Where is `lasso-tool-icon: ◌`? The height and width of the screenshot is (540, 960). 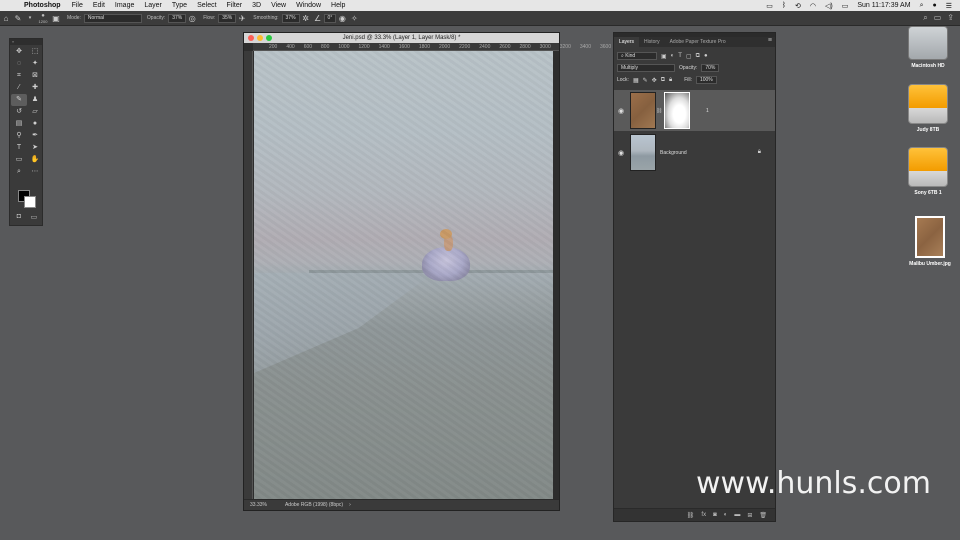 lasso-tool-icon: ◌ is located at coordinates (19, 64).